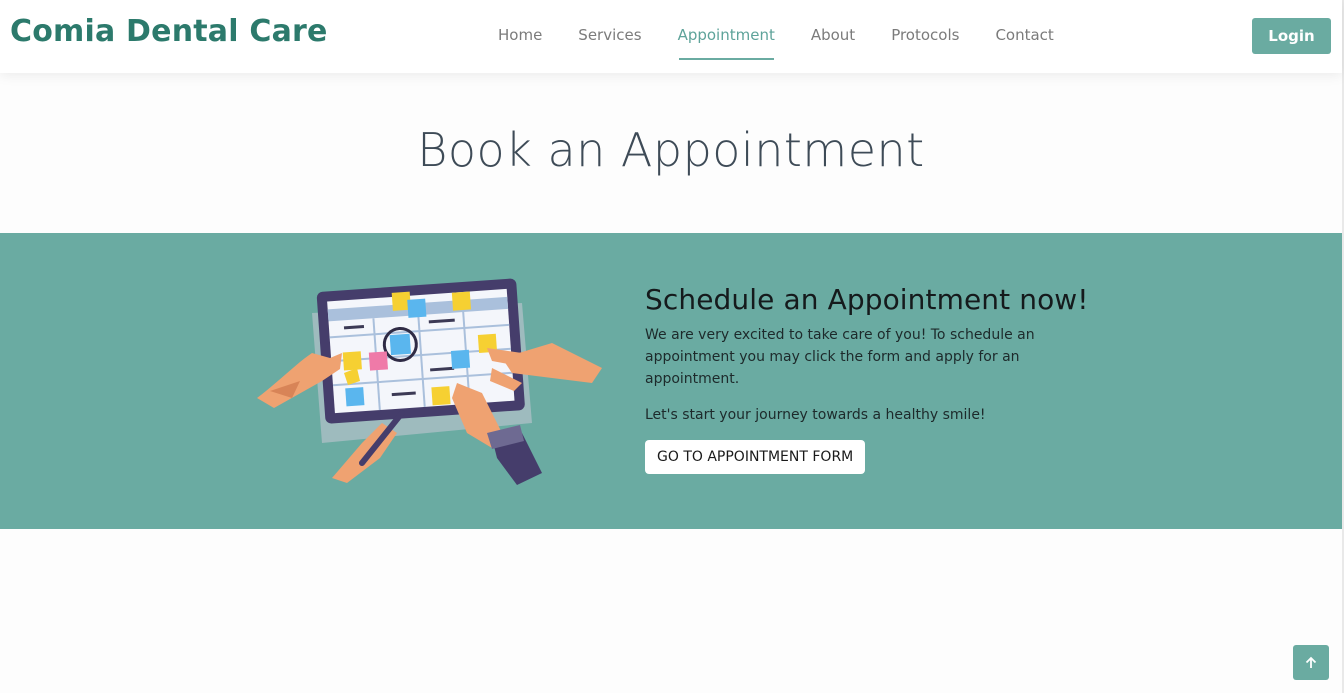 Image resolution: width=1344 pixels, height=693 pixels. I want to click on brand-logo: Comia Dental Care, so click(169, 31).